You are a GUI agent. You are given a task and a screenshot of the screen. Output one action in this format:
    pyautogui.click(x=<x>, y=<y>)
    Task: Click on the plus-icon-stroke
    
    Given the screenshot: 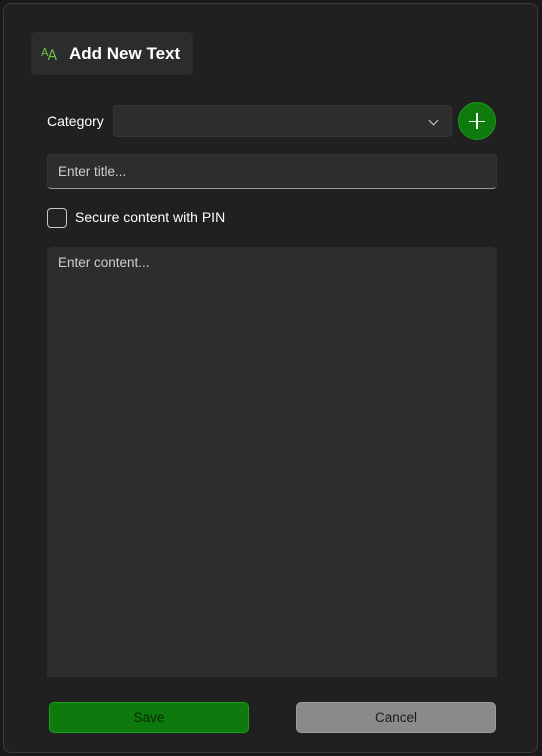 What is the action you would take?
    pyautogui.click(x=477, y=121)
    